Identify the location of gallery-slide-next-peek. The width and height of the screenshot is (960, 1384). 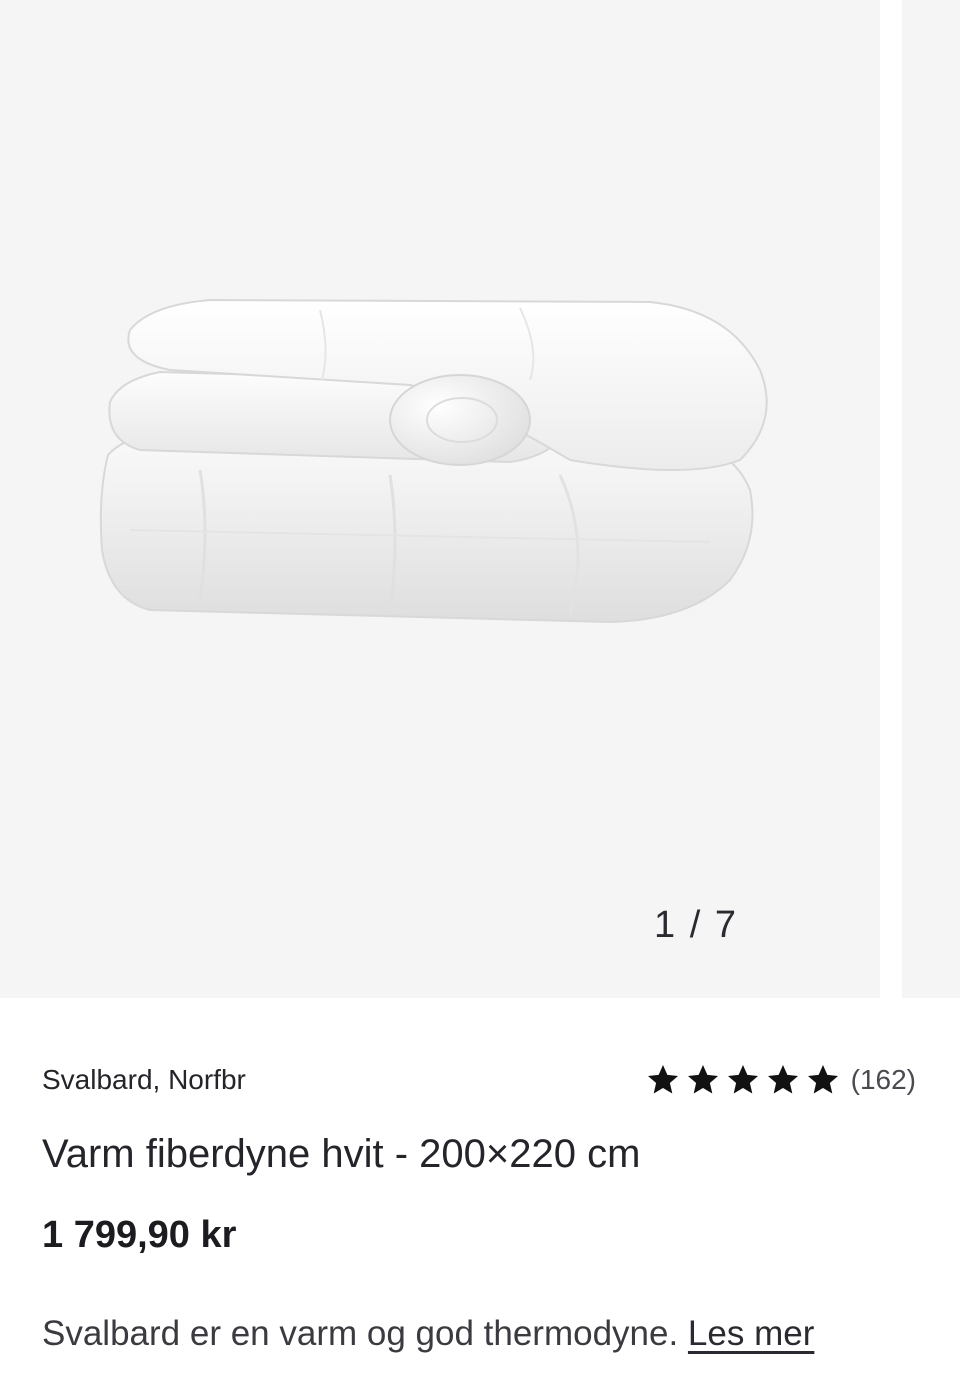
(931, 499).